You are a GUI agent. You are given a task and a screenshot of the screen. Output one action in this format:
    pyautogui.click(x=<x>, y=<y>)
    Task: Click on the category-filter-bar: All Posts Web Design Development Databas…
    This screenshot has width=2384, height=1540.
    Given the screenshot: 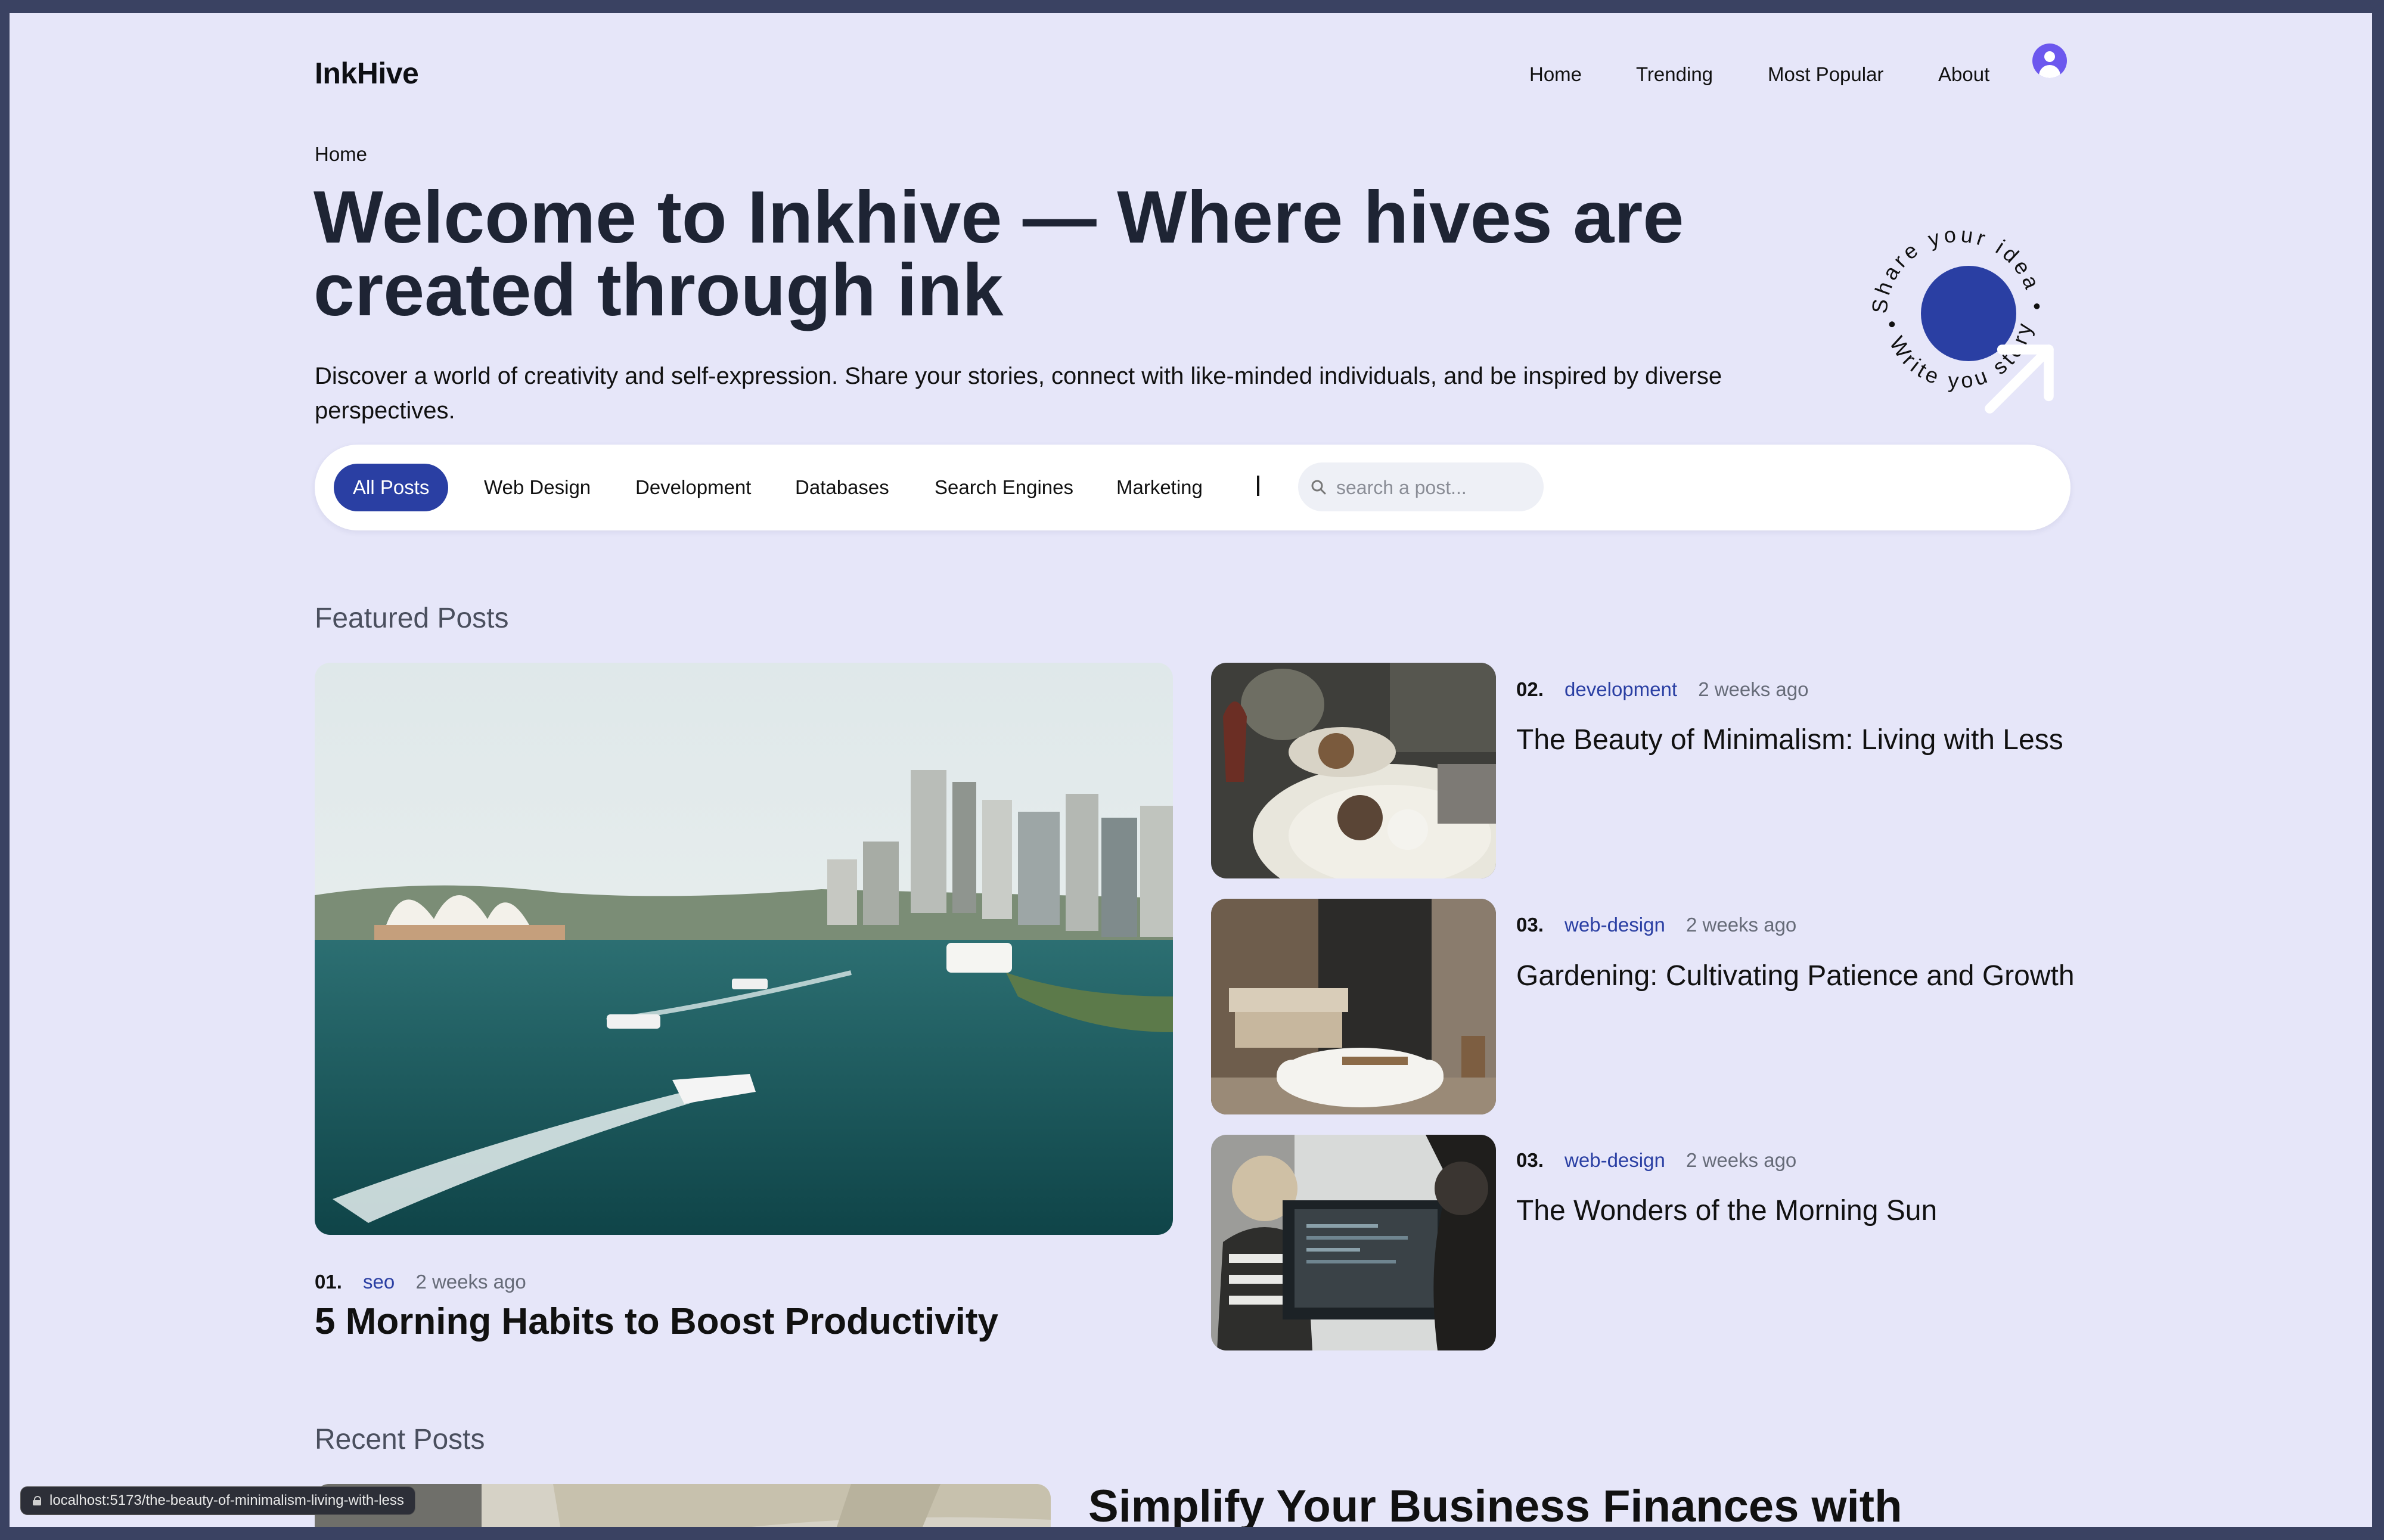 What is the action you would take?
    pyautogui.click(x=1193, y=487)
    